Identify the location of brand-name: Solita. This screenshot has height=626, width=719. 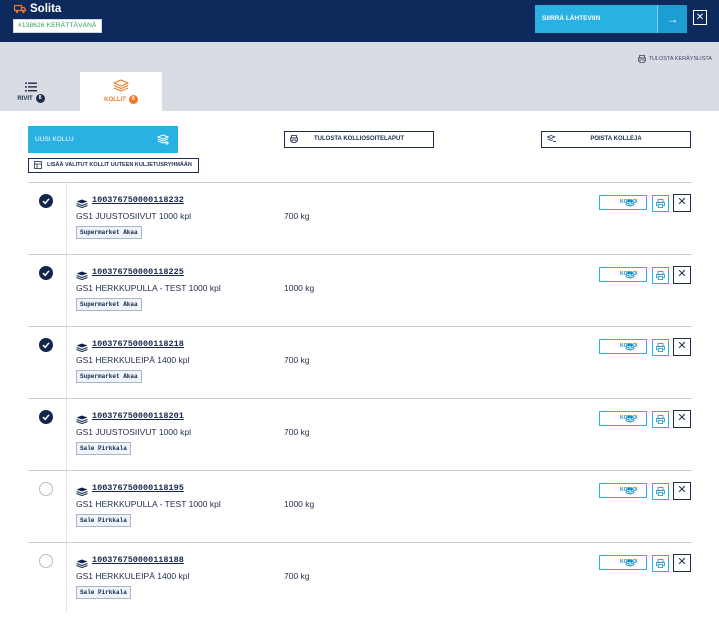
(46, 9).